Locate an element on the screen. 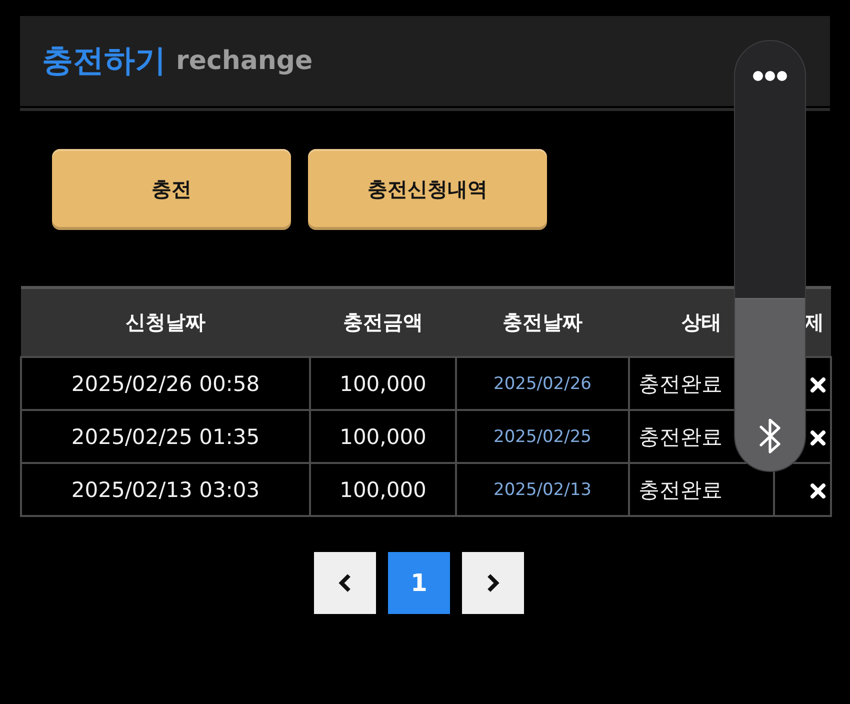  table-cell: 2025/02/26 is located at coordinates (542, 383).